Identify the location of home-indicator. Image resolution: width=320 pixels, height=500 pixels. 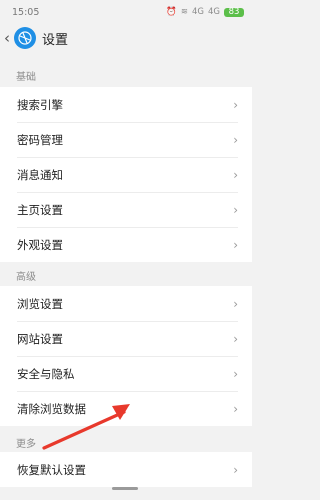
(125, 488).